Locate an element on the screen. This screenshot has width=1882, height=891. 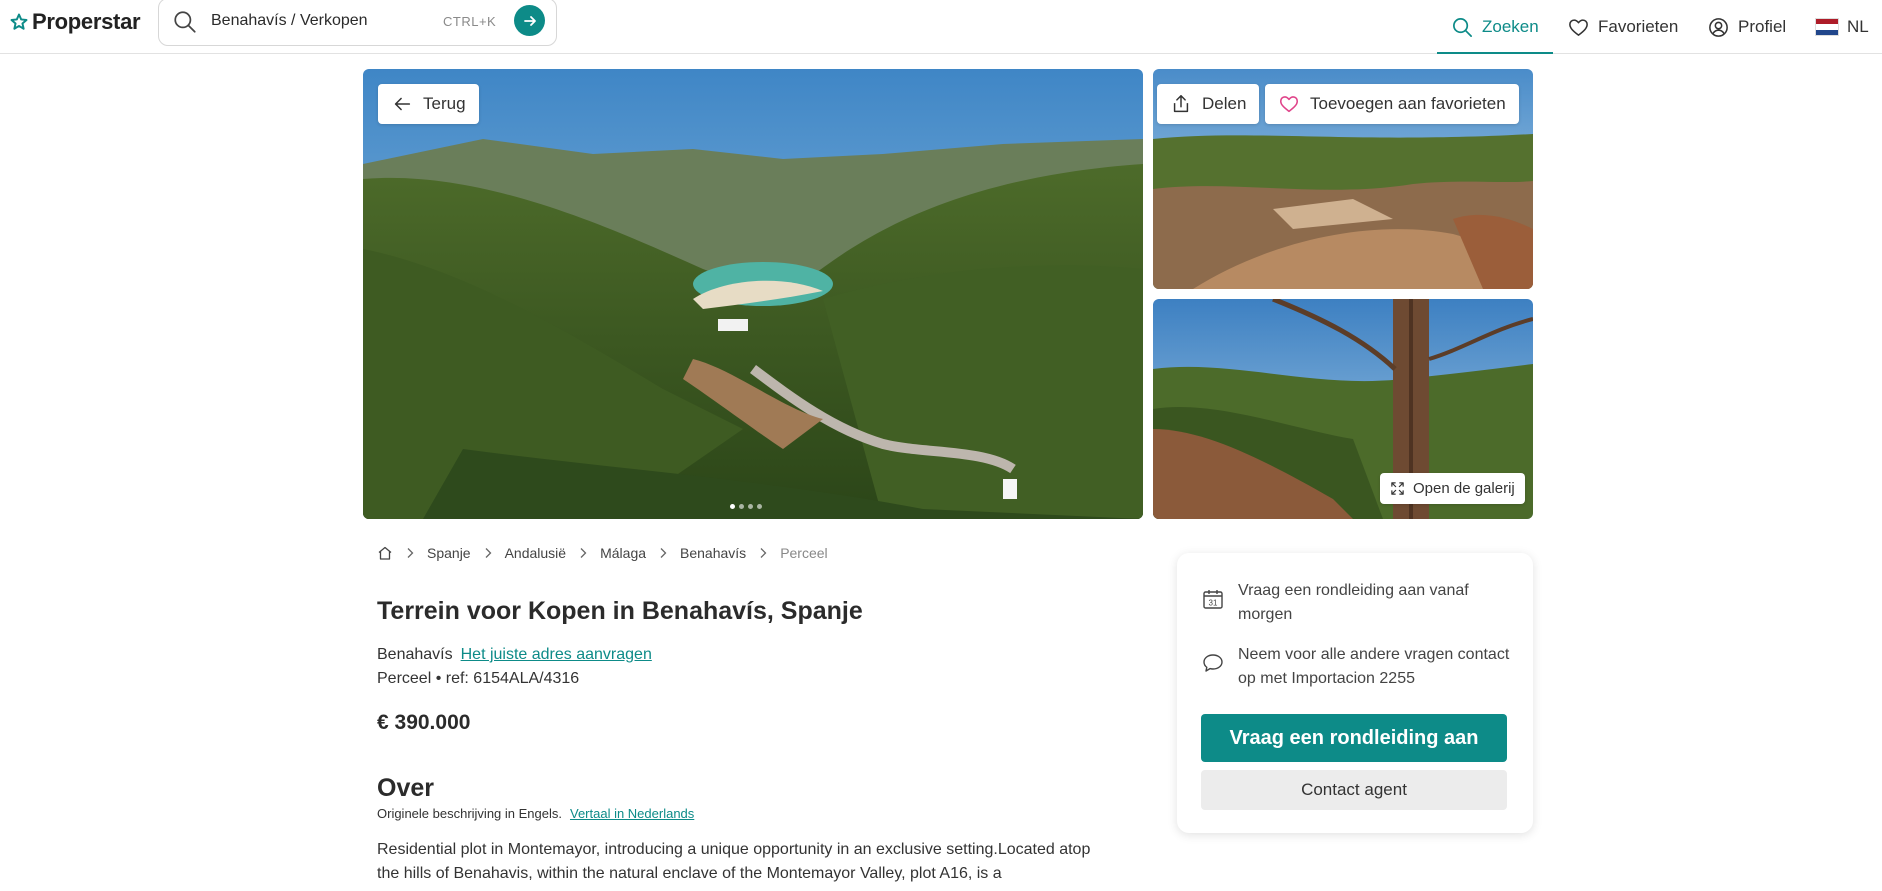
about-heading: Over is located at coordinates (405, 788).